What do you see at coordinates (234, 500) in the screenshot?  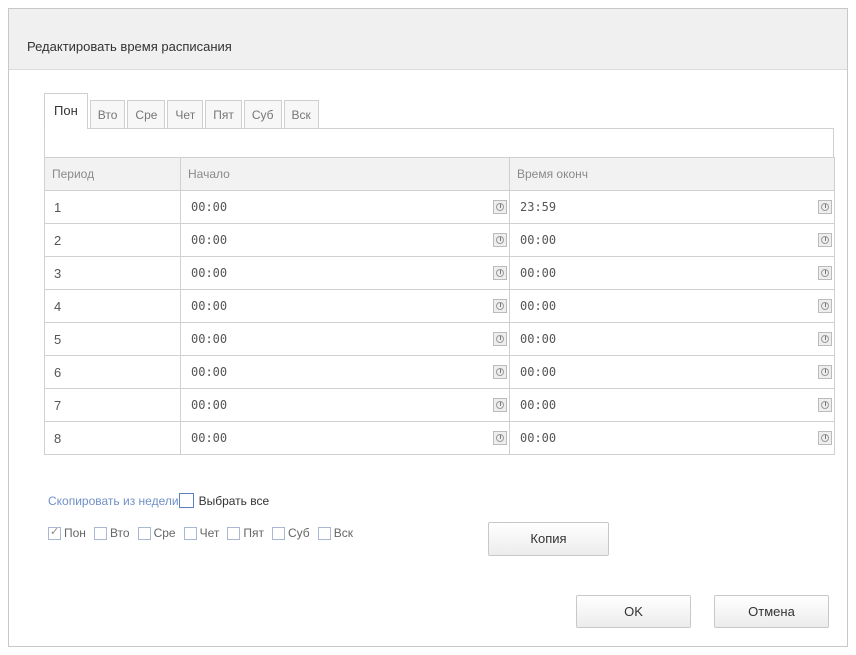 I see `select-all-label: Выбрать все` at bounding box center [234, 500].